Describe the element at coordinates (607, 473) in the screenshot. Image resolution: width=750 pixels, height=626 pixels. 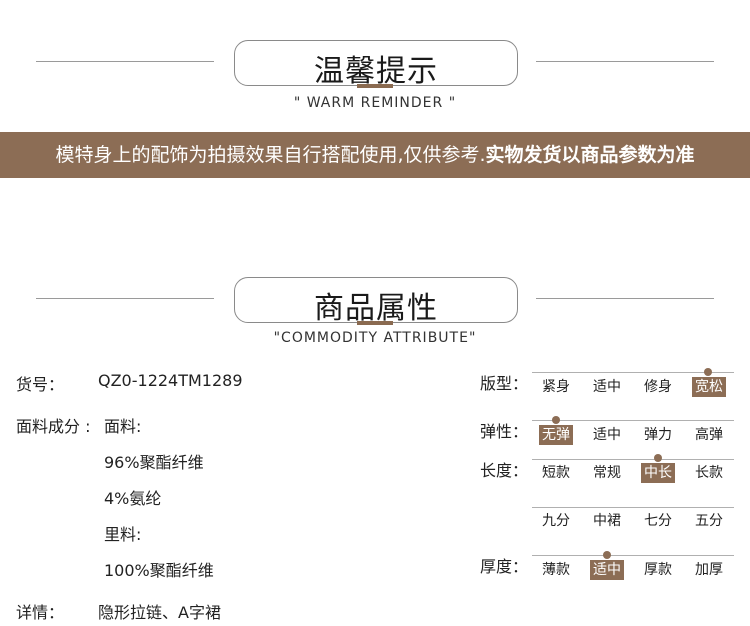
I see `length-option-regular: 常规` at that location.